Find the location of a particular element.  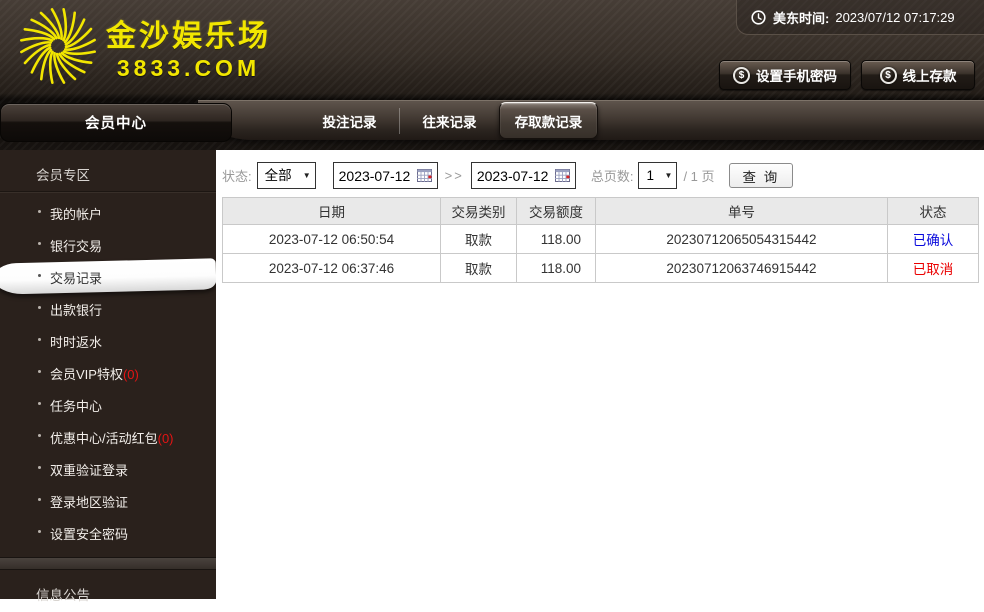

tab-betting-records: 投注记录 is located at coordinates (349, 120).